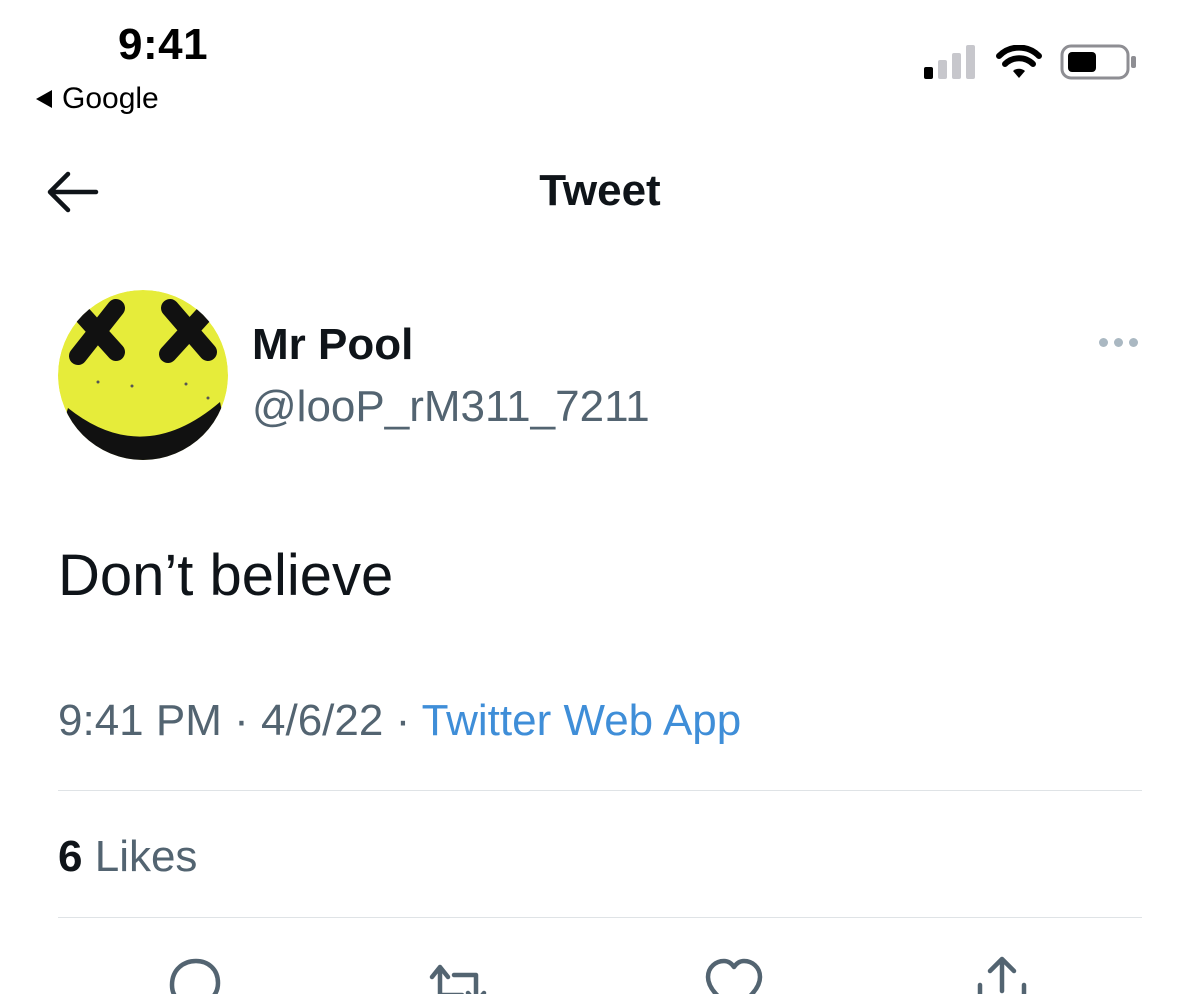 The height and width of the screenshot is (994, 1200). Describe the element at coordinates (332, 345) in the screenshot. I see `author-name: Mr Pool` at that location.